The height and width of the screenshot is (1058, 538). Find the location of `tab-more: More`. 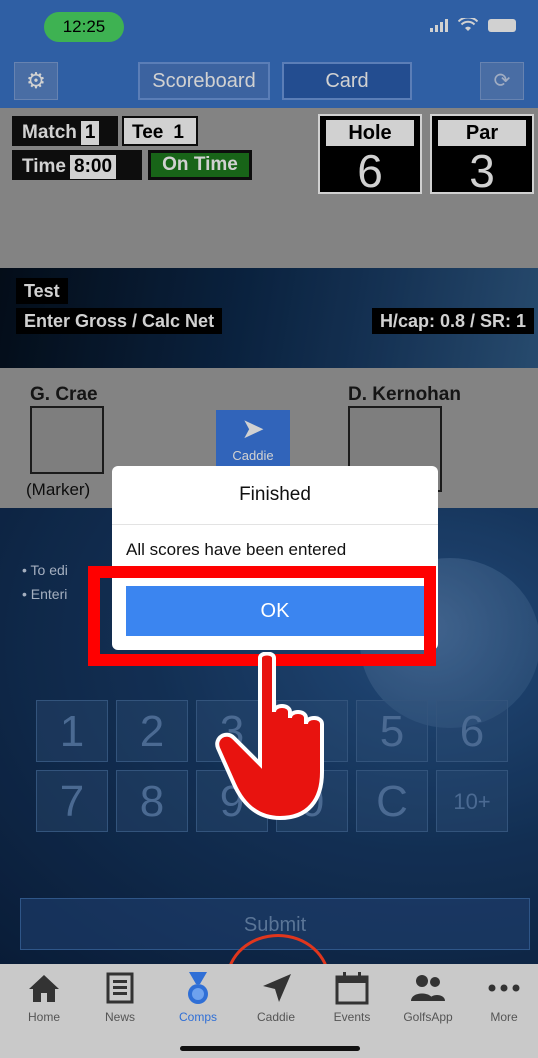

tab-more: More is located at coordinates (502, 996).